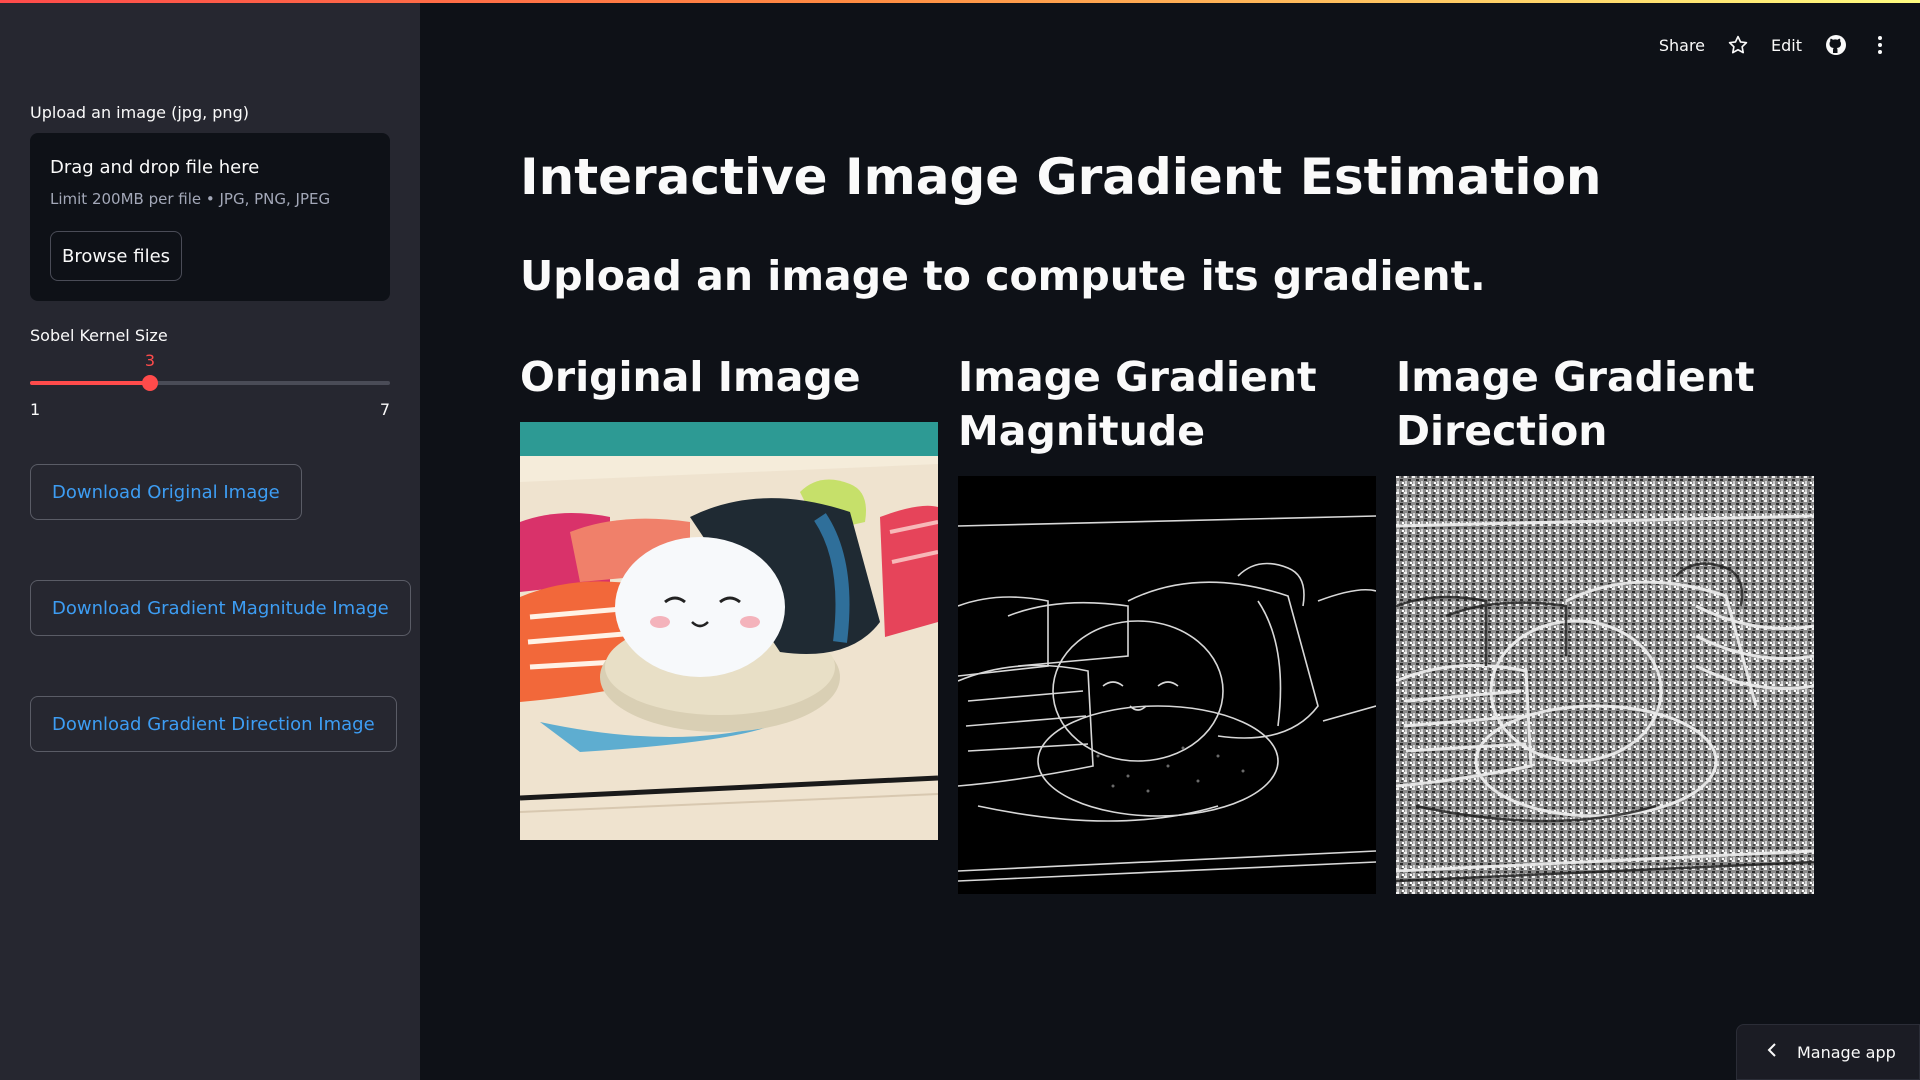 This screenshot has height=1080, width=1920. Describe the element at coordinates (1061, 177) in the screenshot. I see `page-title: Interactive Image Gradient Estimation` at that location.